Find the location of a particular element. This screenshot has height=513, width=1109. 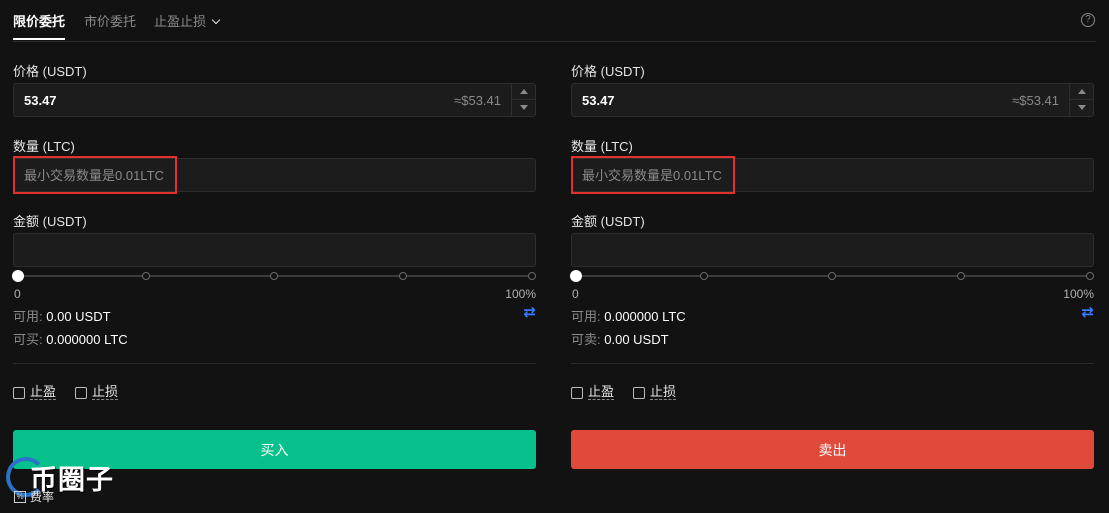

available-balance: 可用: 0.00 USDT is located at coordinates (62, 315).